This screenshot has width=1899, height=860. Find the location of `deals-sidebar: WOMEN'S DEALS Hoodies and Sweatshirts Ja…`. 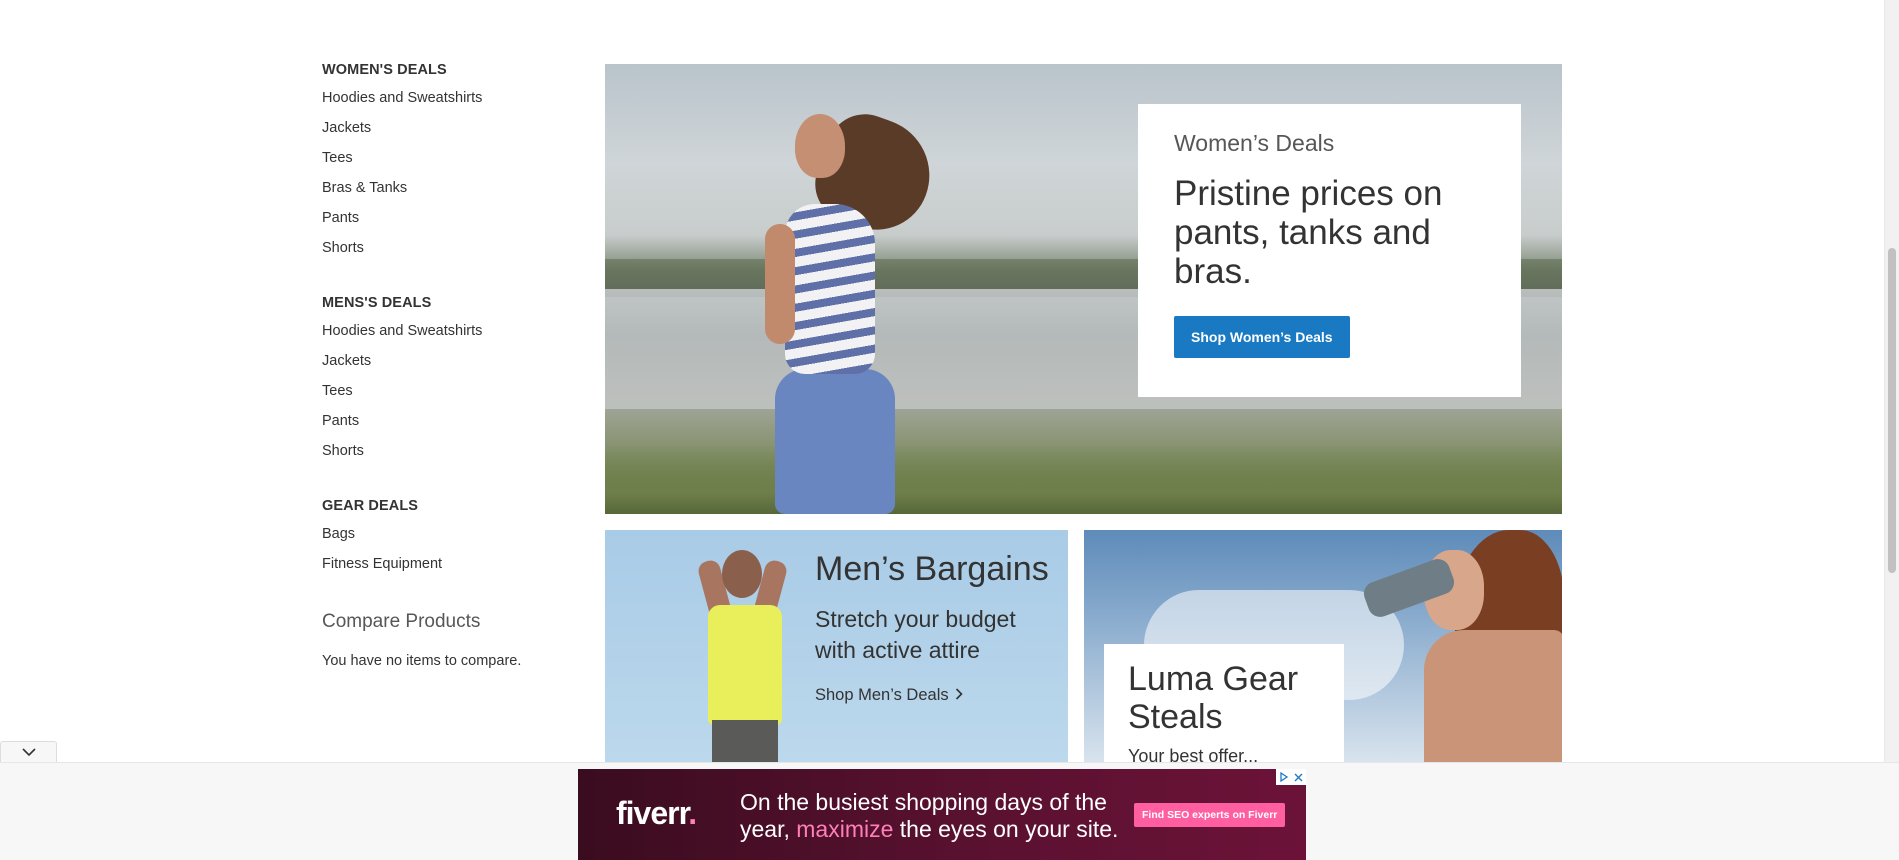

deals-sidebar: WOMEN'S DEALS Hoodies and Sweatshirts Ja… is located at coordinates (452, 365).